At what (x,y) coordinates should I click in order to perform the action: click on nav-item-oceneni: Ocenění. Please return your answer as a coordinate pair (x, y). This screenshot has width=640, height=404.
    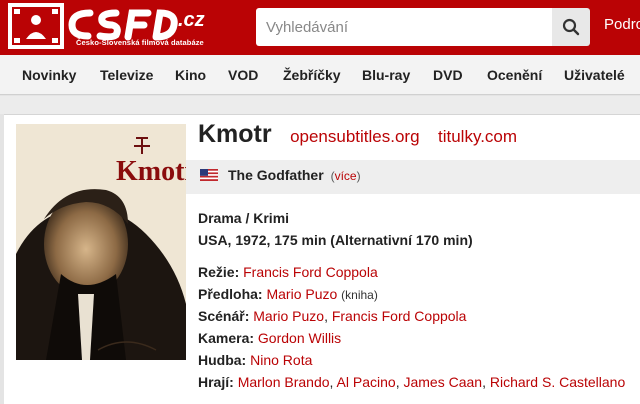
    Looking at the image, I should click on (514, 75).